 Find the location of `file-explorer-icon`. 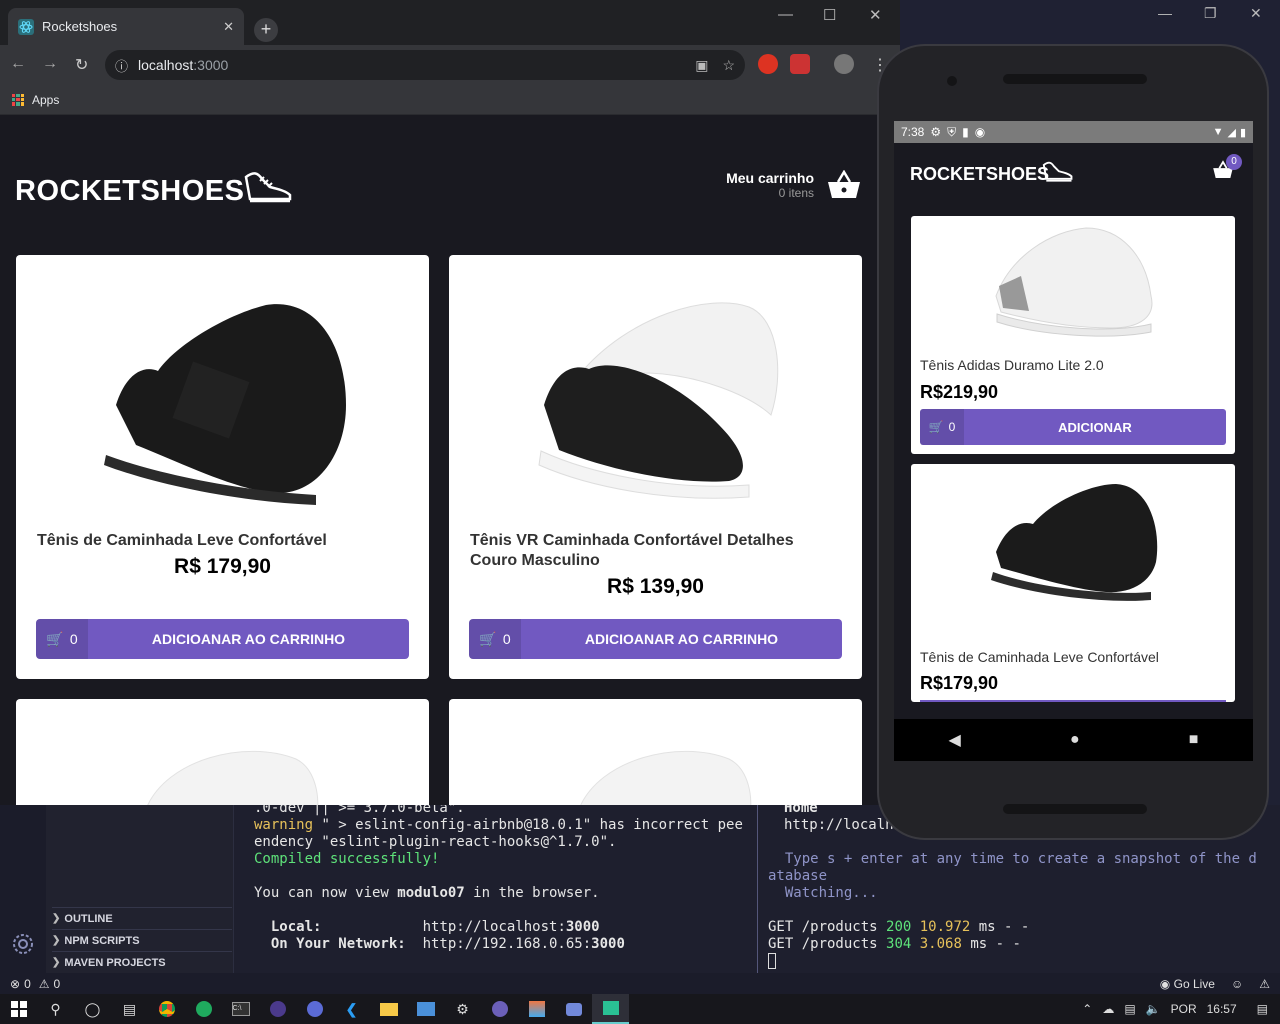

file-explorer-icon is located at coordinates (388, 1009).